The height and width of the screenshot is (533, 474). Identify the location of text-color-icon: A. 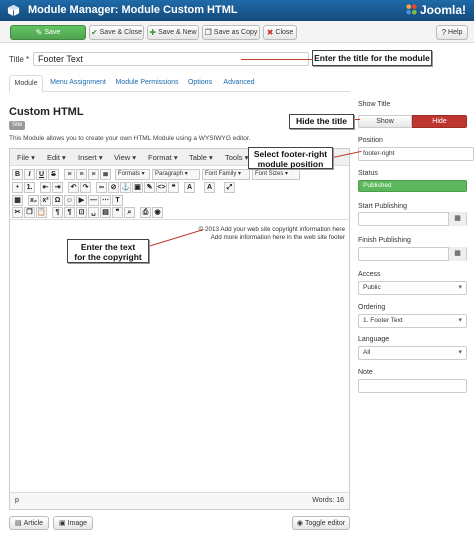
(189, 187).